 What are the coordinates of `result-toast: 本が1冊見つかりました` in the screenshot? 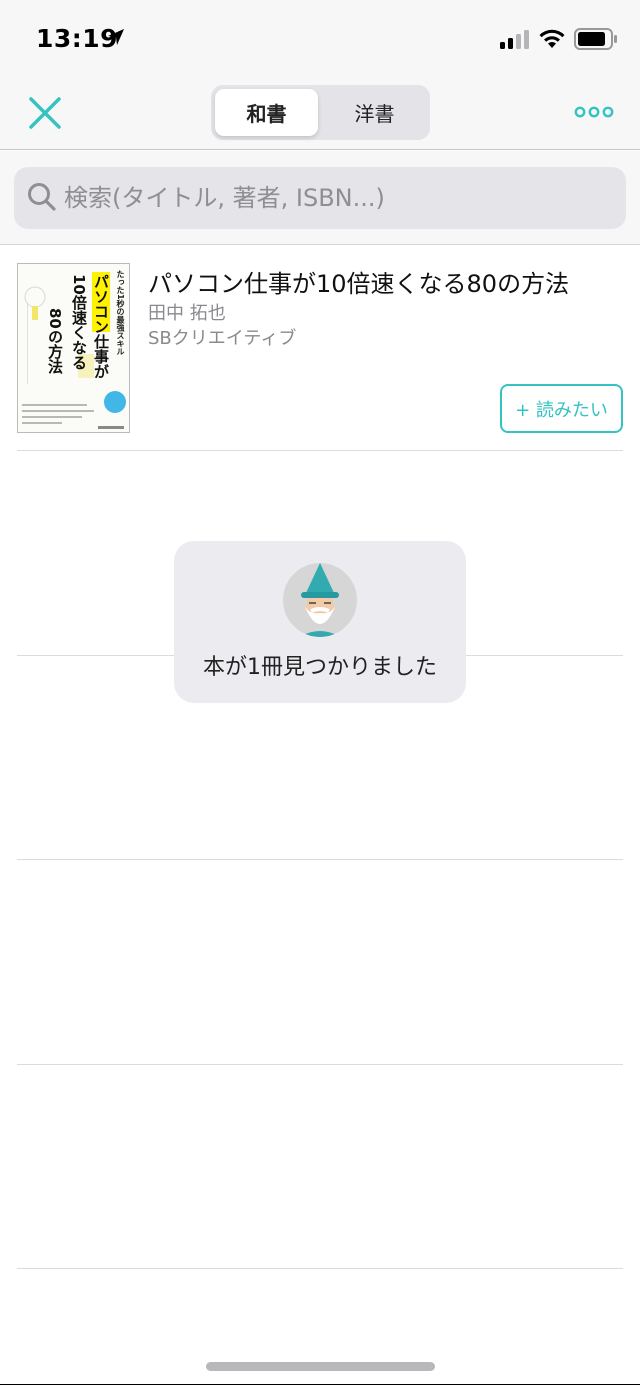 It's located at (320, 622).